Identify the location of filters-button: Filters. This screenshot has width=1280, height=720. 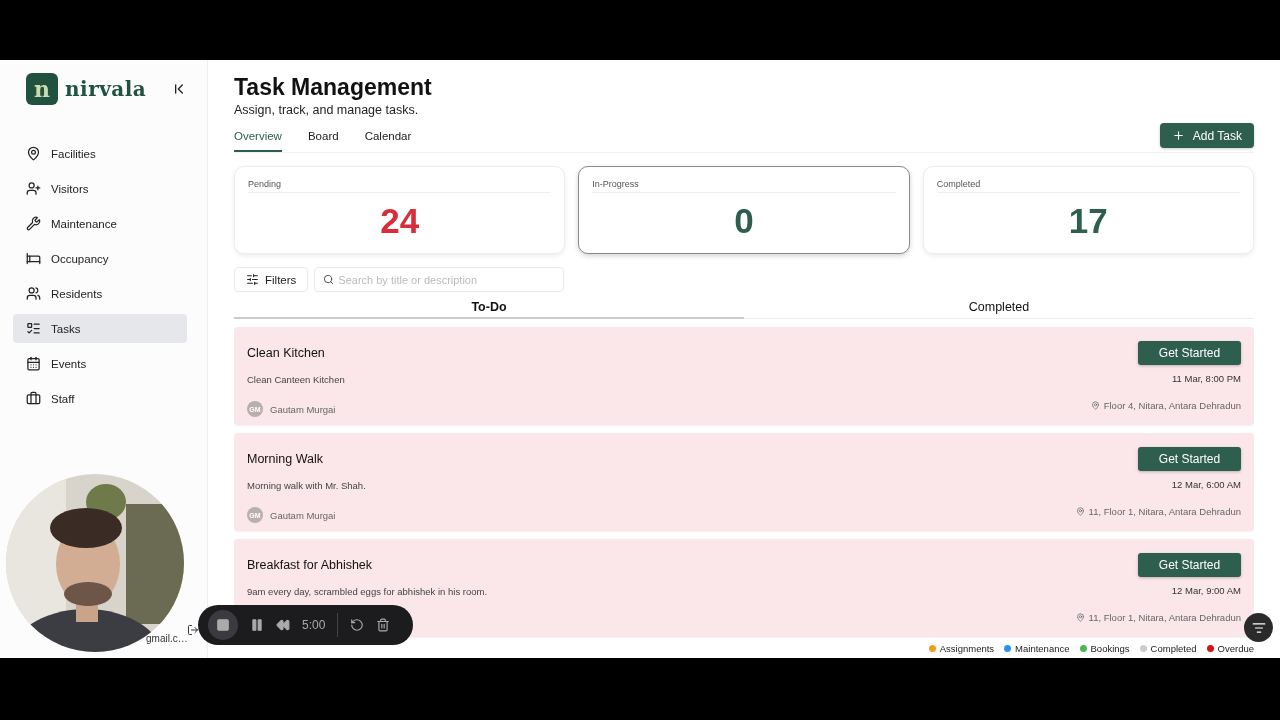
(271, 279).